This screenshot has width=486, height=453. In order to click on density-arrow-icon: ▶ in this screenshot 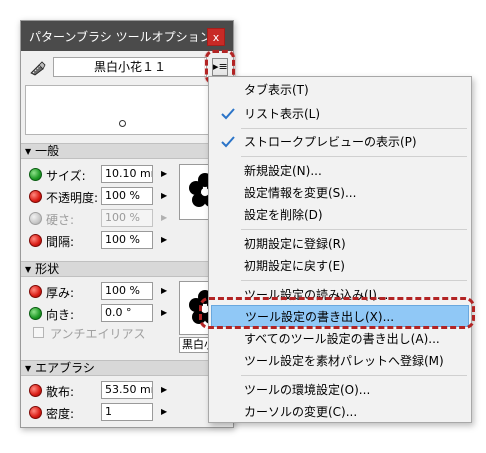, I will do `click(164, 411)`.